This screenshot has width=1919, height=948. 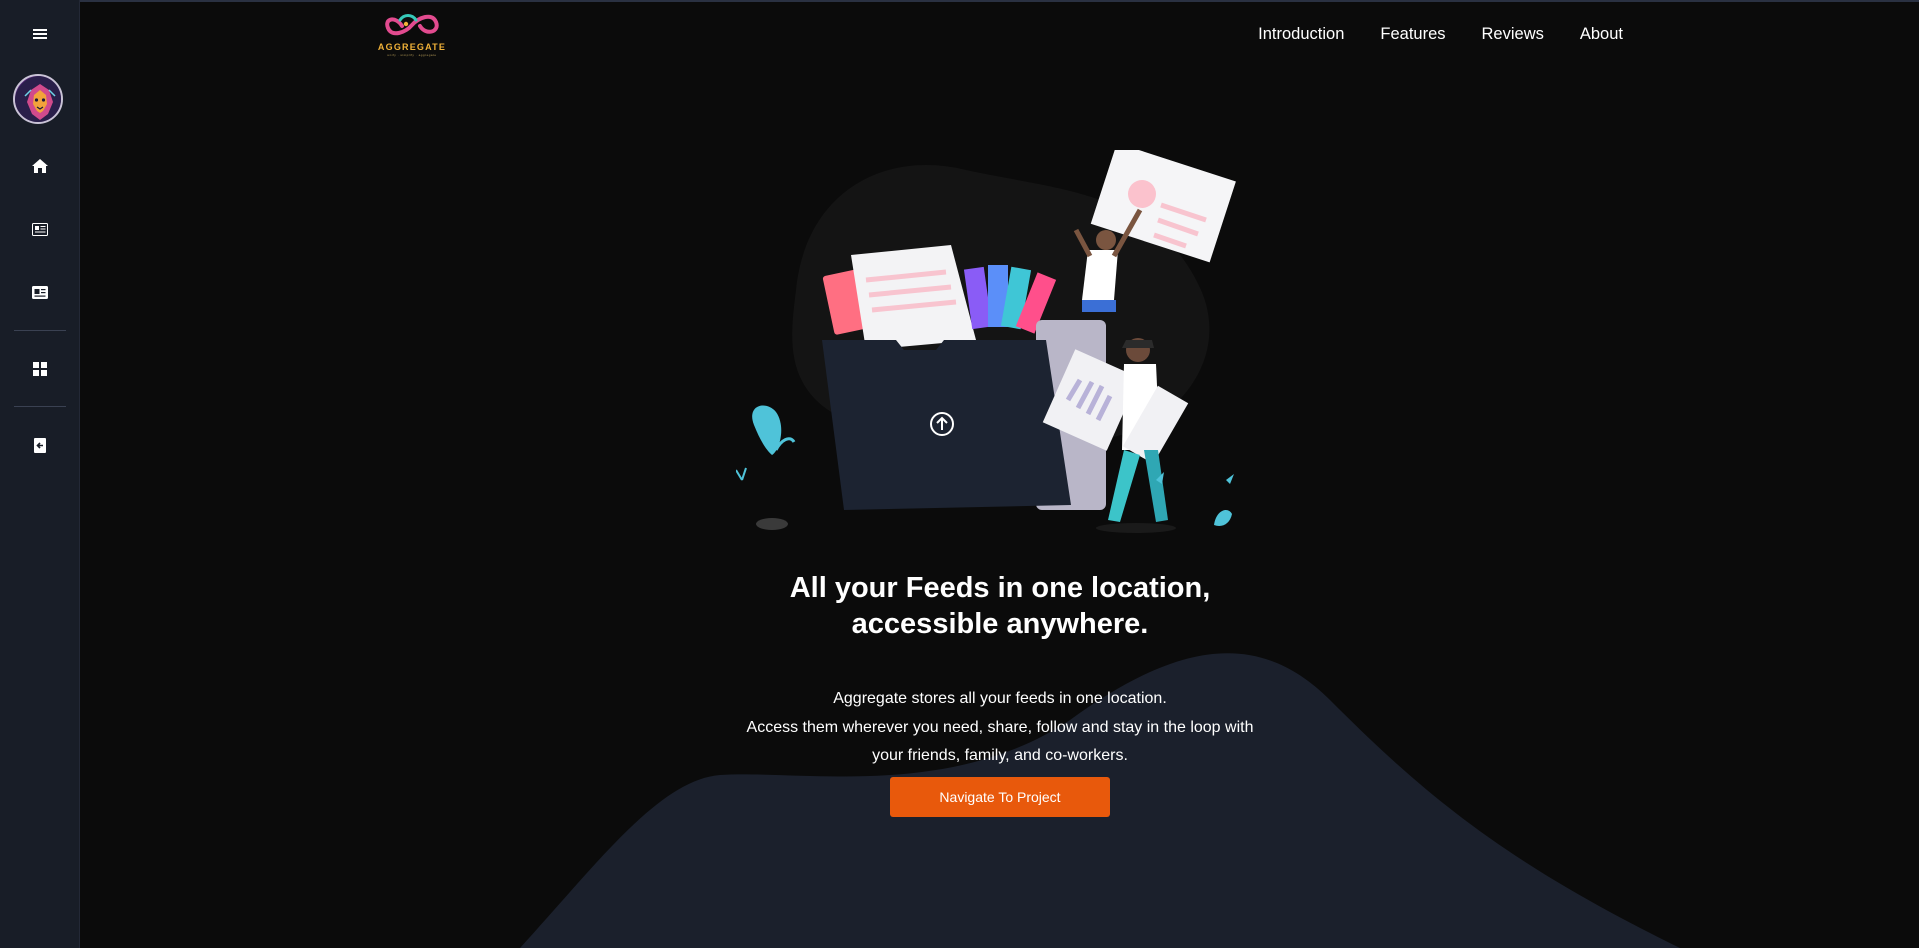 I want to click on home-icon, so click(x=40, y=166).